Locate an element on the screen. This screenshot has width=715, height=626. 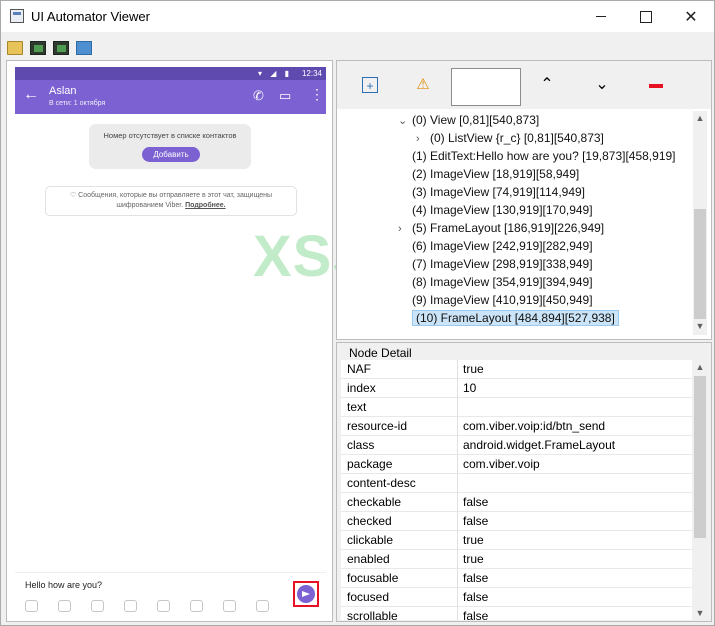
device-screenshot-compressed-icon is located at coordinates (61, 48).